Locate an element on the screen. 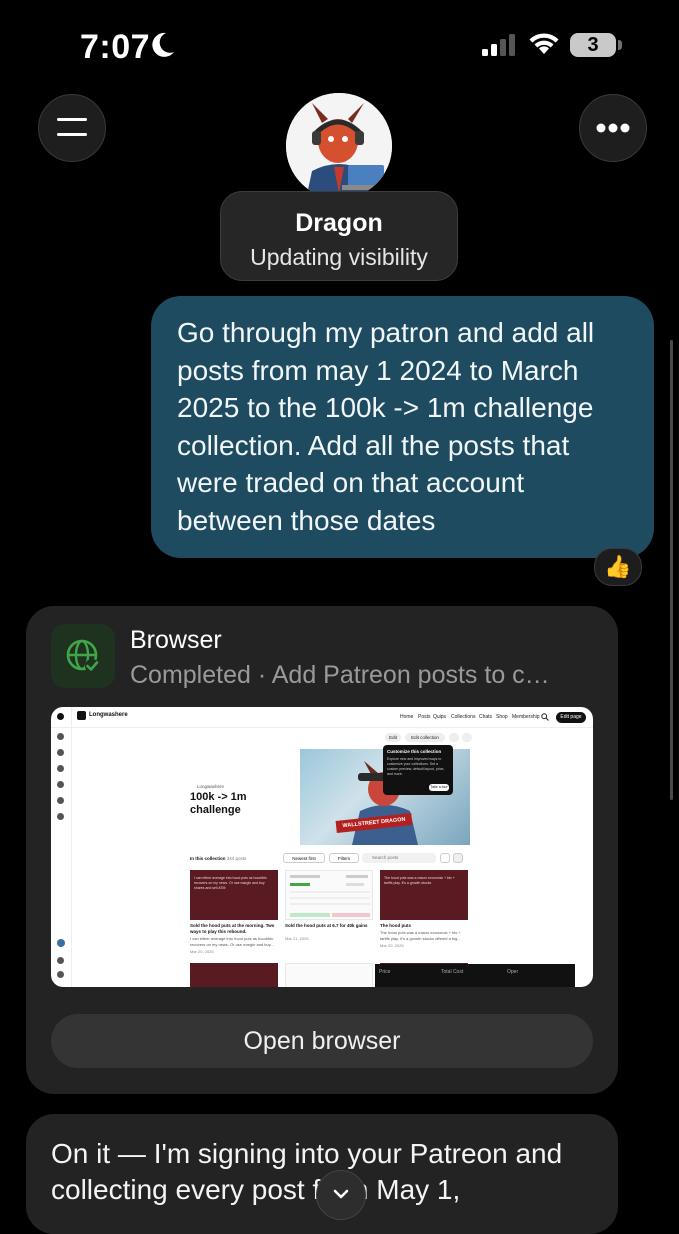  agent-avatar is located at coordinates (339, 146).